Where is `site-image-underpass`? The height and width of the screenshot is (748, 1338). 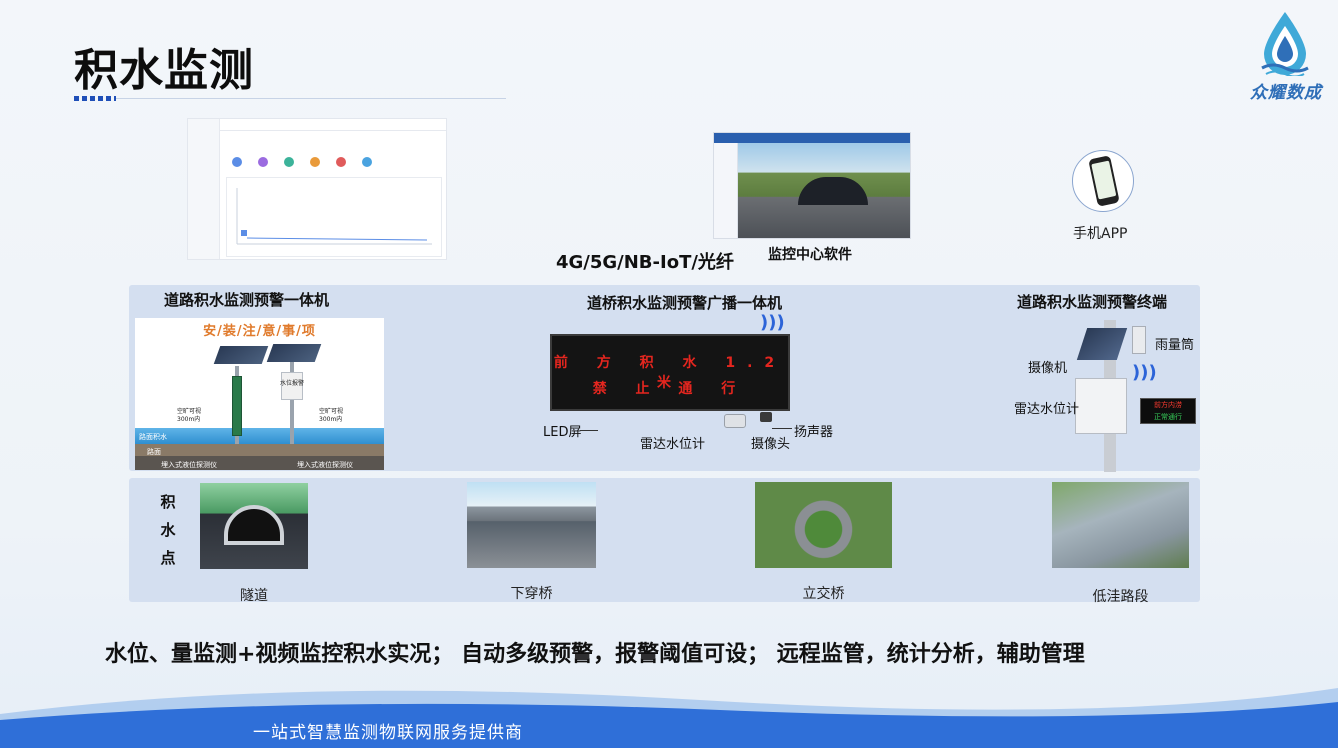 site-image-underpass is located at coordinates (531, 525).